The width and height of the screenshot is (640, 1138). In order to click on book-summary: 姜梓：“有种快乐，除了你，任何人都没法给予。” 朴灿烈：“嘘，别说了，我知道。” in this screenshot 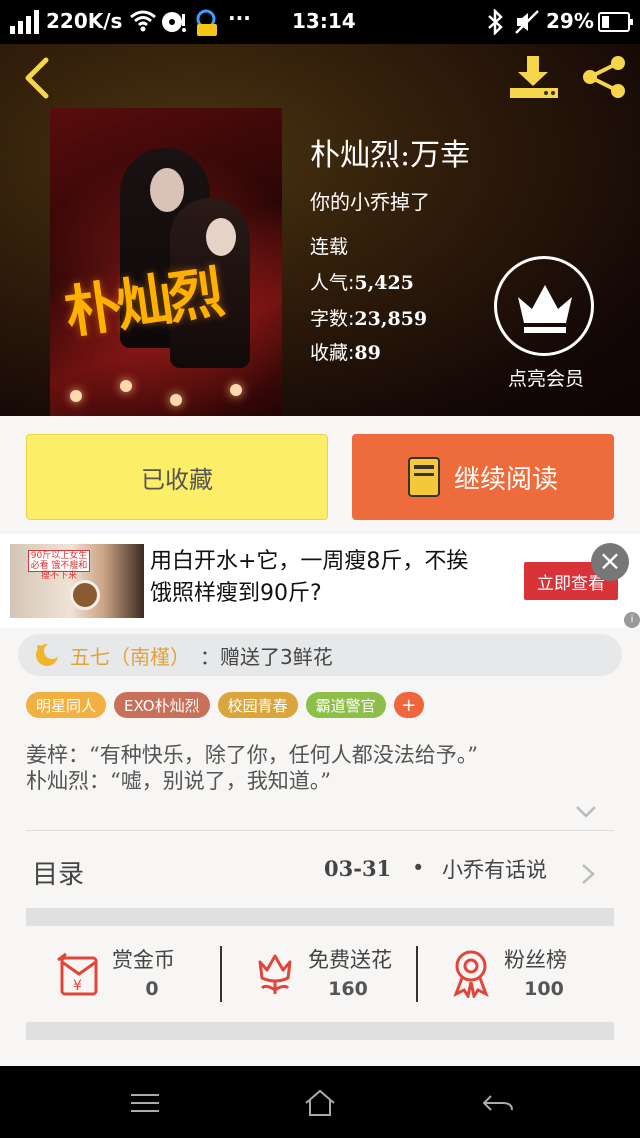, I will do `click(252, 768)`.